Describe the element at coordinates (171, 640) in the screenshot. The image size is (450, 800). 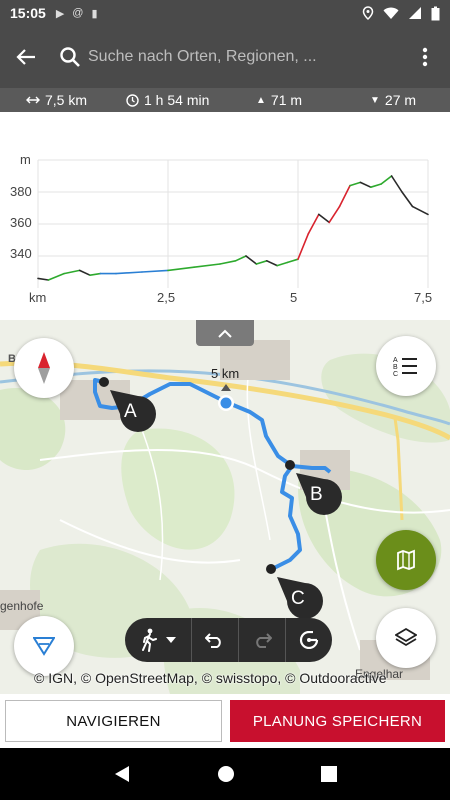
I see `chevron-down-icon` at that location.